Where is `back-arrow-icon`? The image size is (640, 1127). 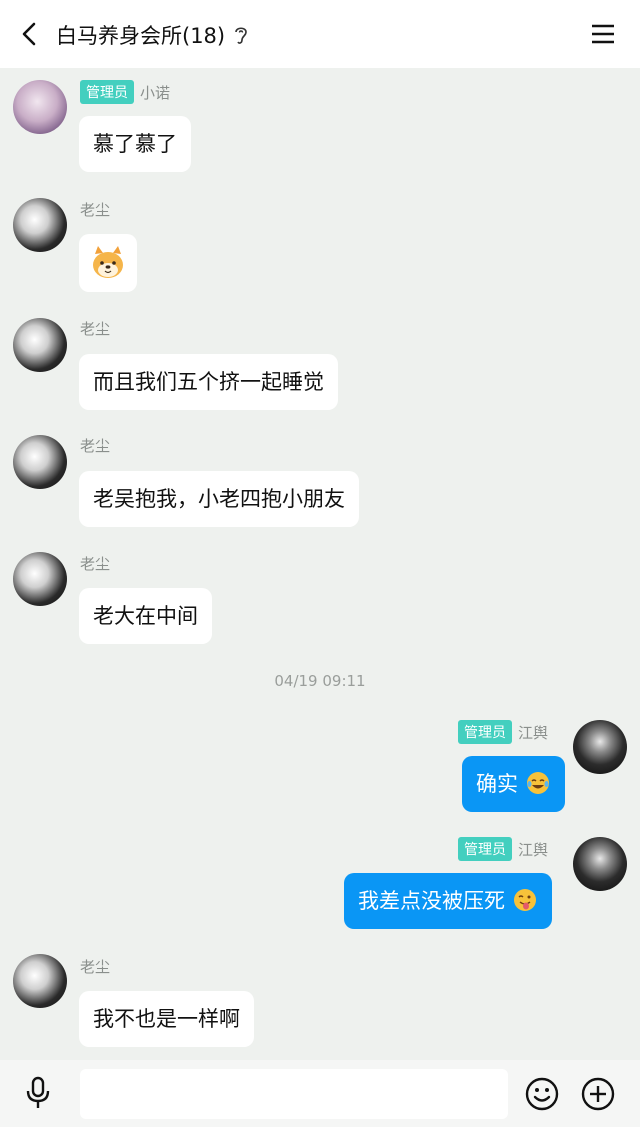 back-arrow-icon is located at coordinates (30, 34).